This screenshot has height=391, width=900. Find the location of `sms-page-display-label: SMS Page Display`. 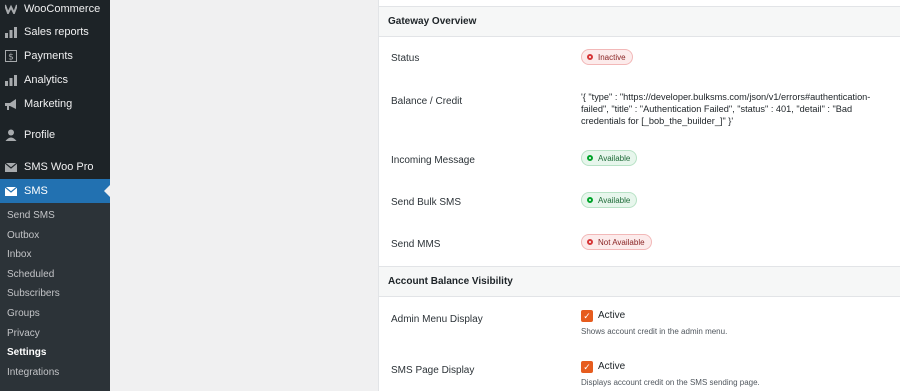

sms-page-display-label: SMS Page Display is located at coordinates (433, 370).